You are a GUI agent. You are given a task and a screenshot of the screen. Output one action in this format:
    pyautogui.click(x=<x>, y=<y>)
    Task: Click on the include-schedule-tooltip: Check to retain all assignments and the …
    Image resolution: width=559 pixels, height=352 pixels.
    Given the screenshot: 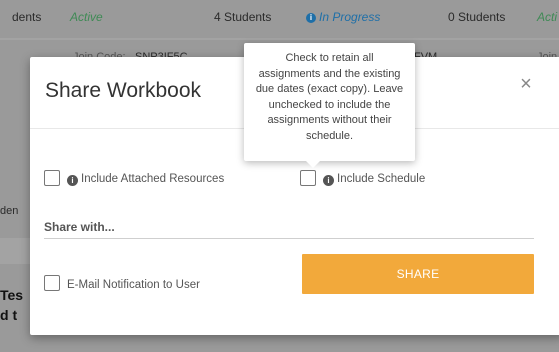 What is the action you would take?
    pyautogui.click(x=329, y=105)
    